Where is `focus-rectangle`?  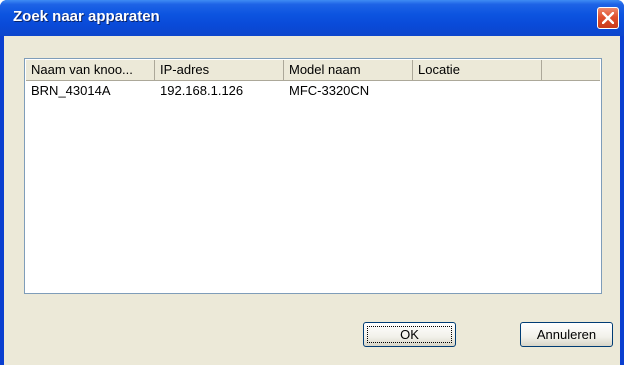
focus-rectangle is located at coordinates (409, 334).